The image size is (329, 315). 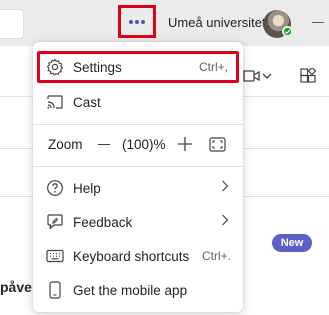 I want to click on menu-item-feedback: Feedback, so click(x=138, y=222).